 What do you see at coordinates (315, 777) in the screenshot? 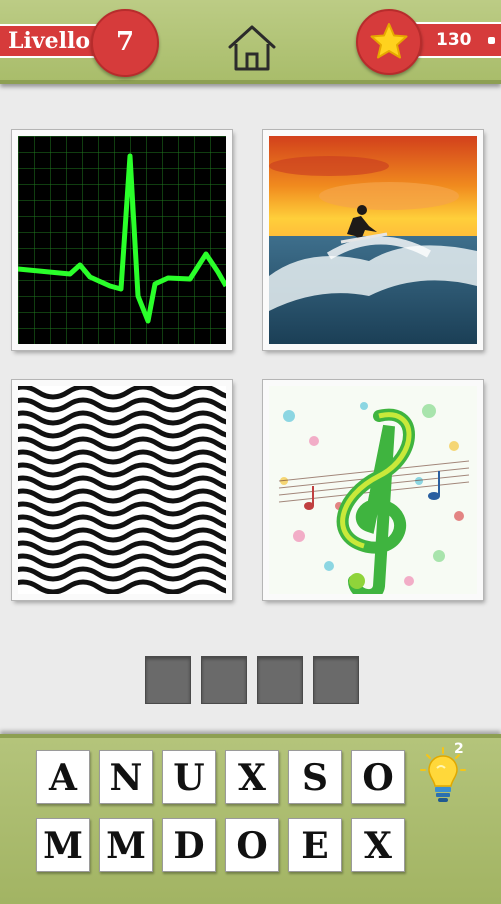
I see `letter-key: S` at bounding box center [315, 777].